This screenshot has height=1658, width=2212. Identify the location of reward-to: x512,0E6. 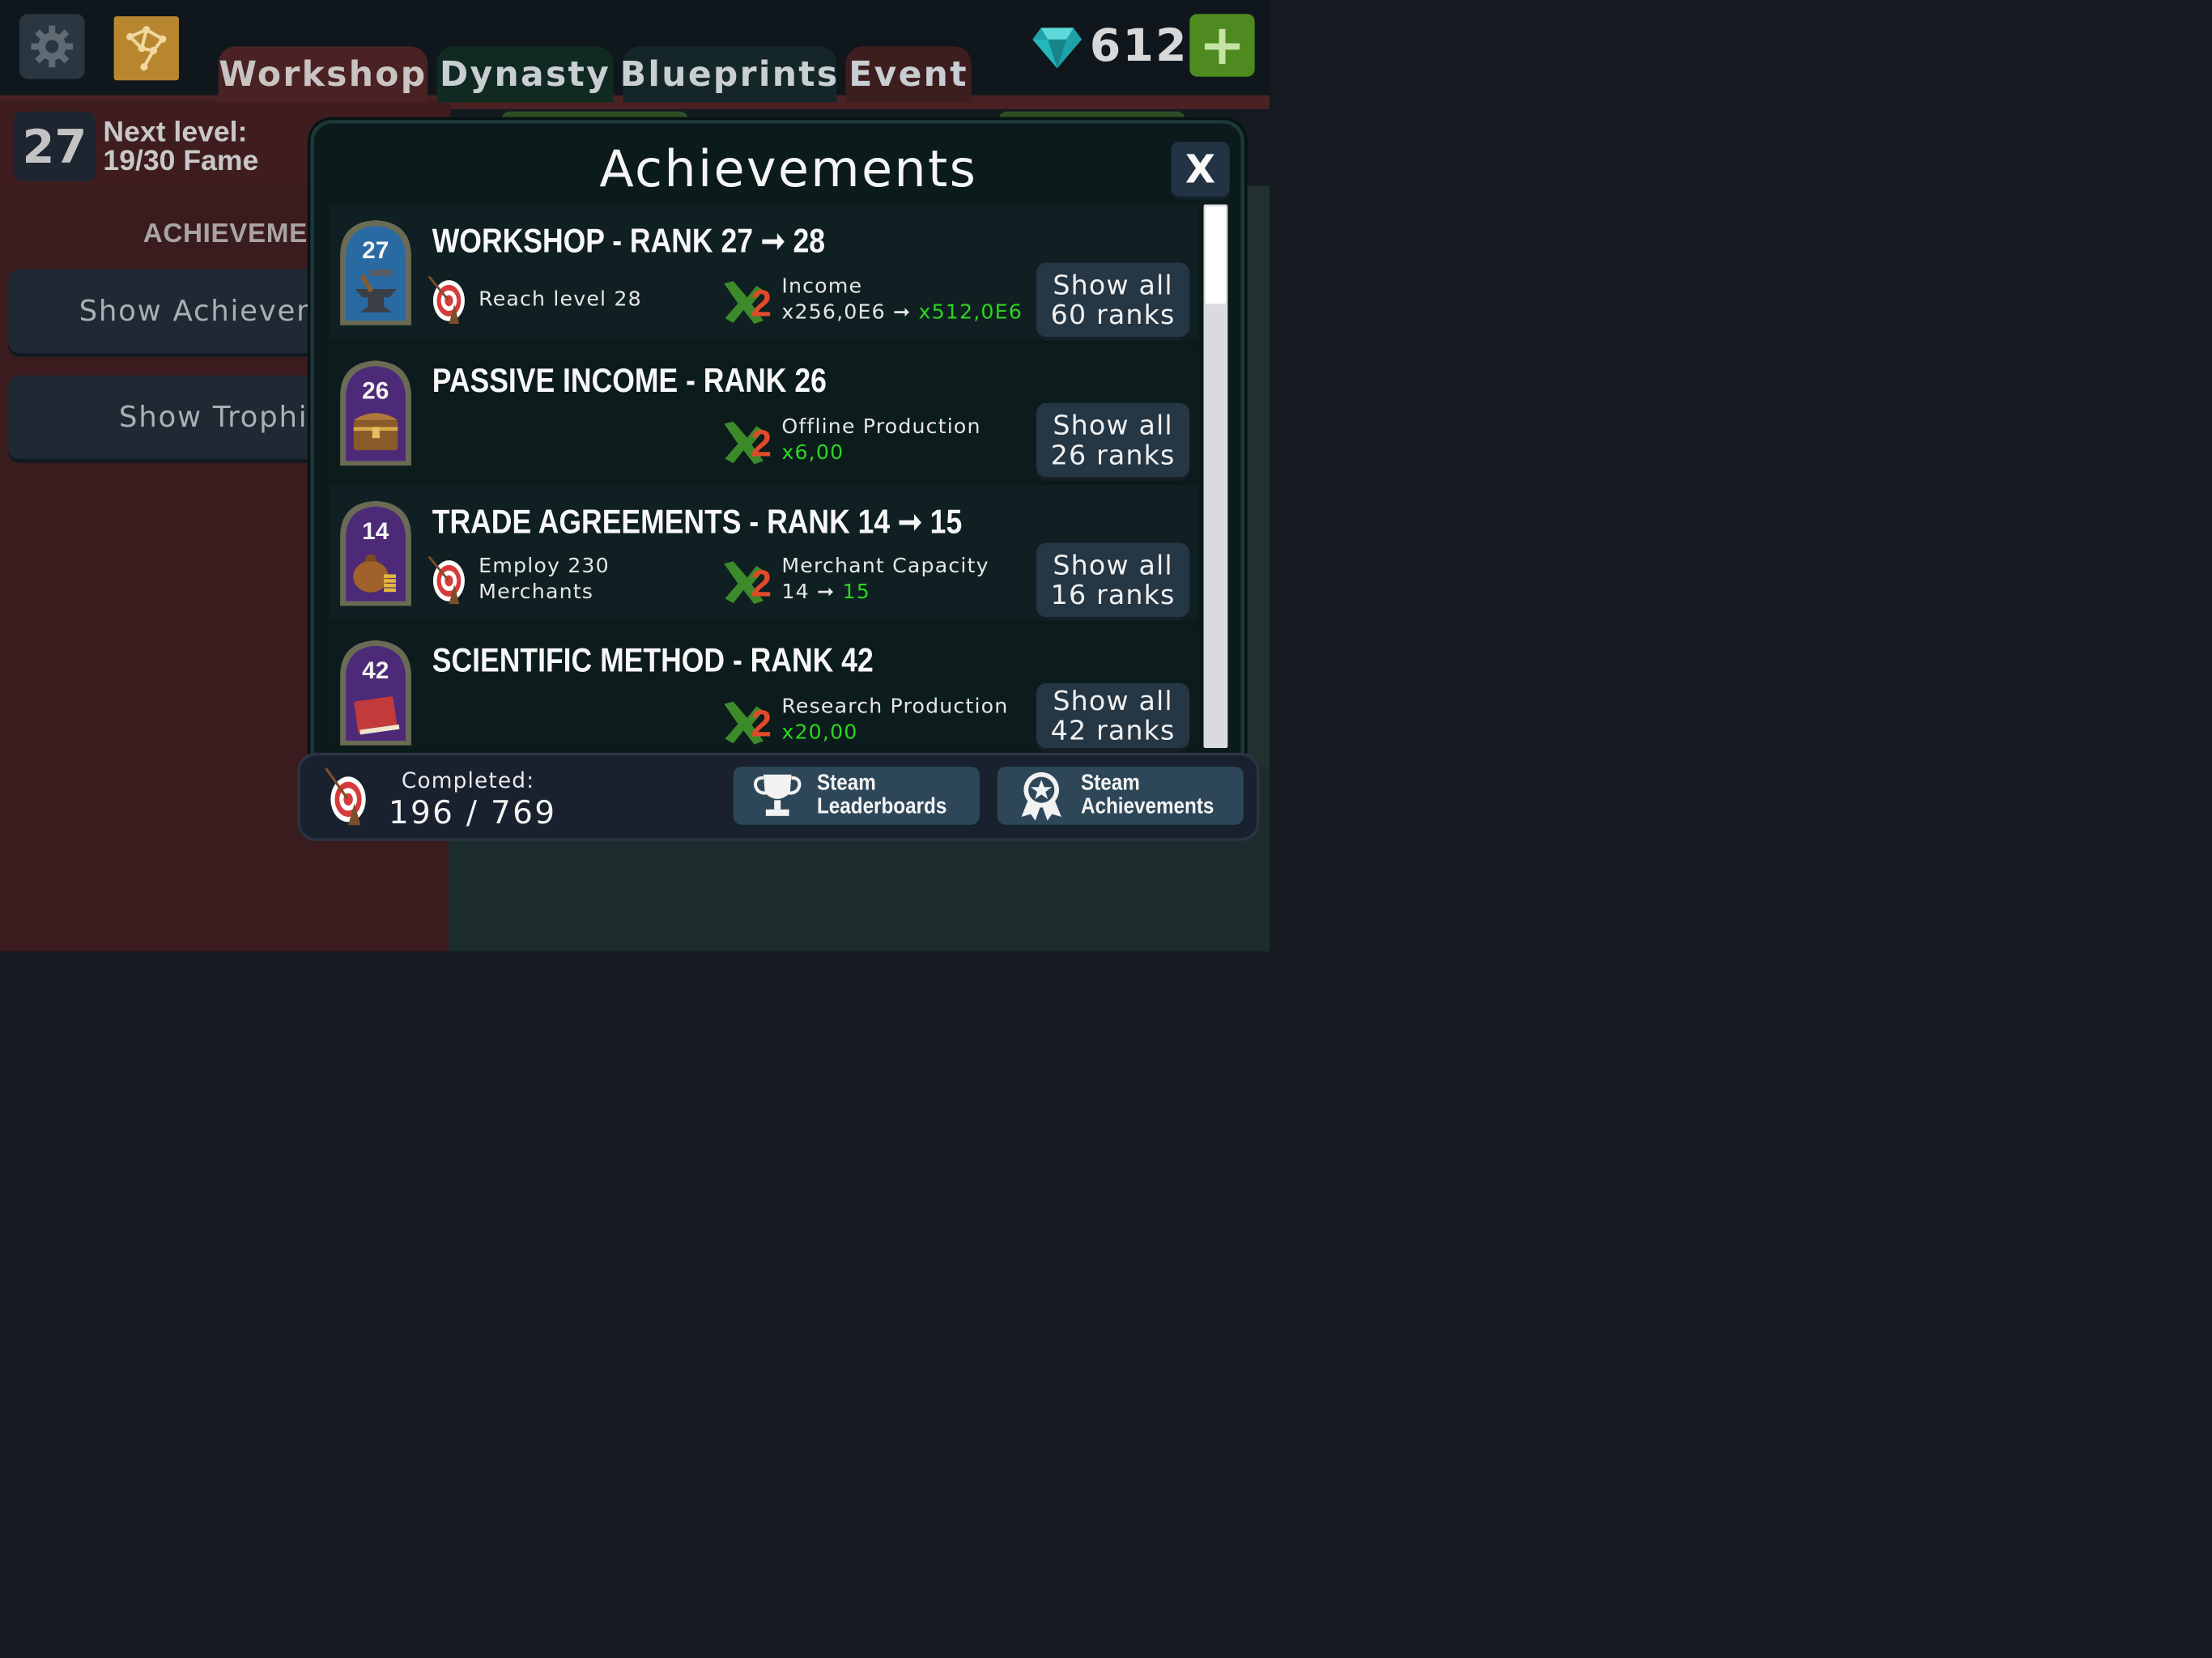
(970, 312).